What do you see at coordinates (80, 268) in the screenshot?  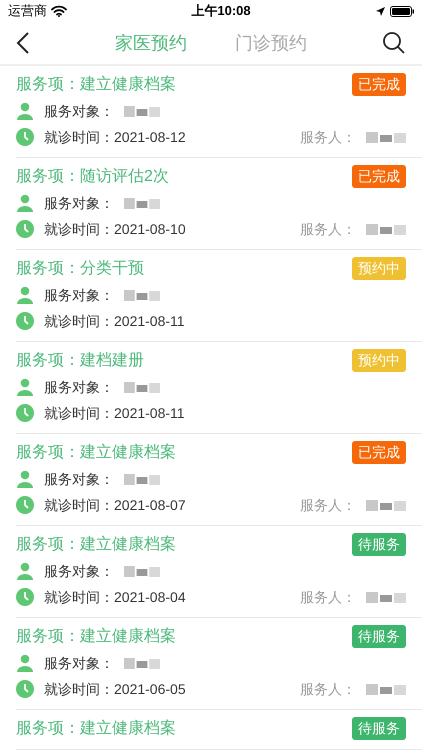 I see `service-title: 服务项：分类干预` at bounding box center [80, 268].